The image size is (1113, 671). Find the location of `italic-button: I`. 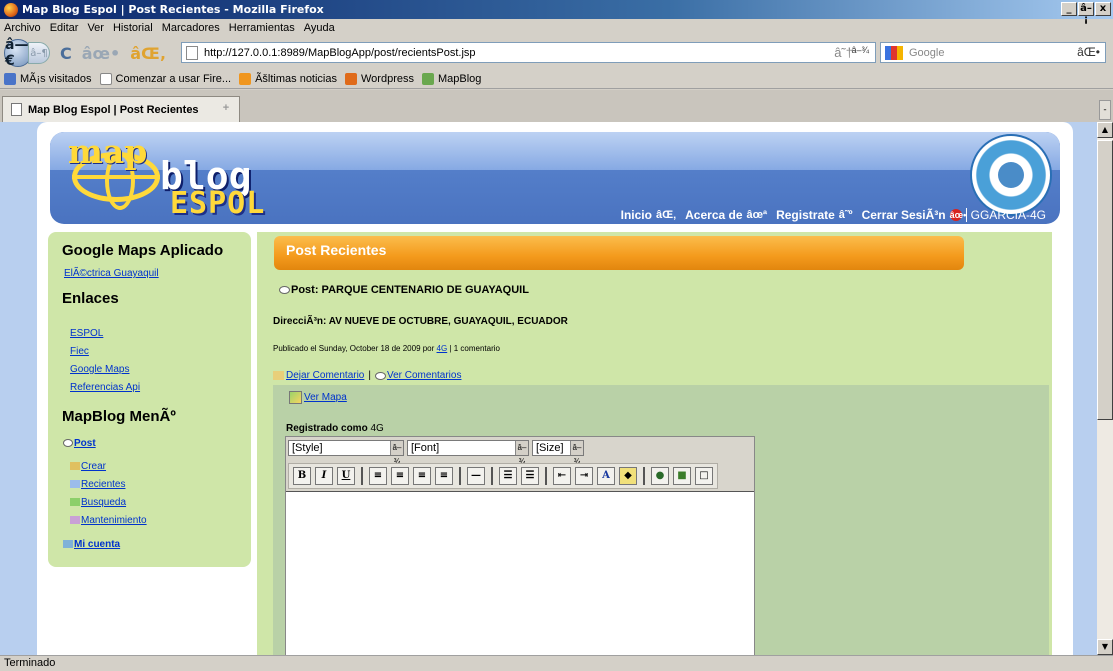

italic-button: I is located at coordinates (324, 476).